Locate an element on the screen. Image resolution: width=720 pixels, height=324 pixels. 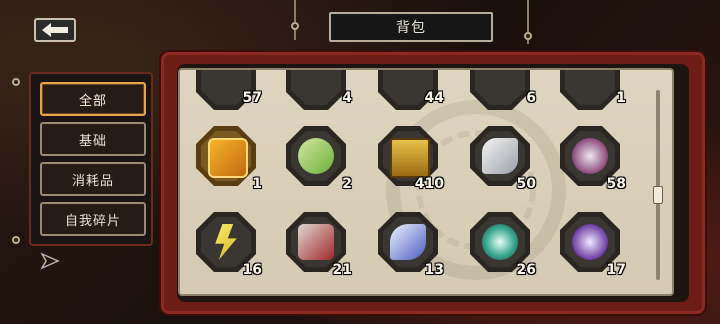
item-count: 410 is located at coordinates (429, 184).